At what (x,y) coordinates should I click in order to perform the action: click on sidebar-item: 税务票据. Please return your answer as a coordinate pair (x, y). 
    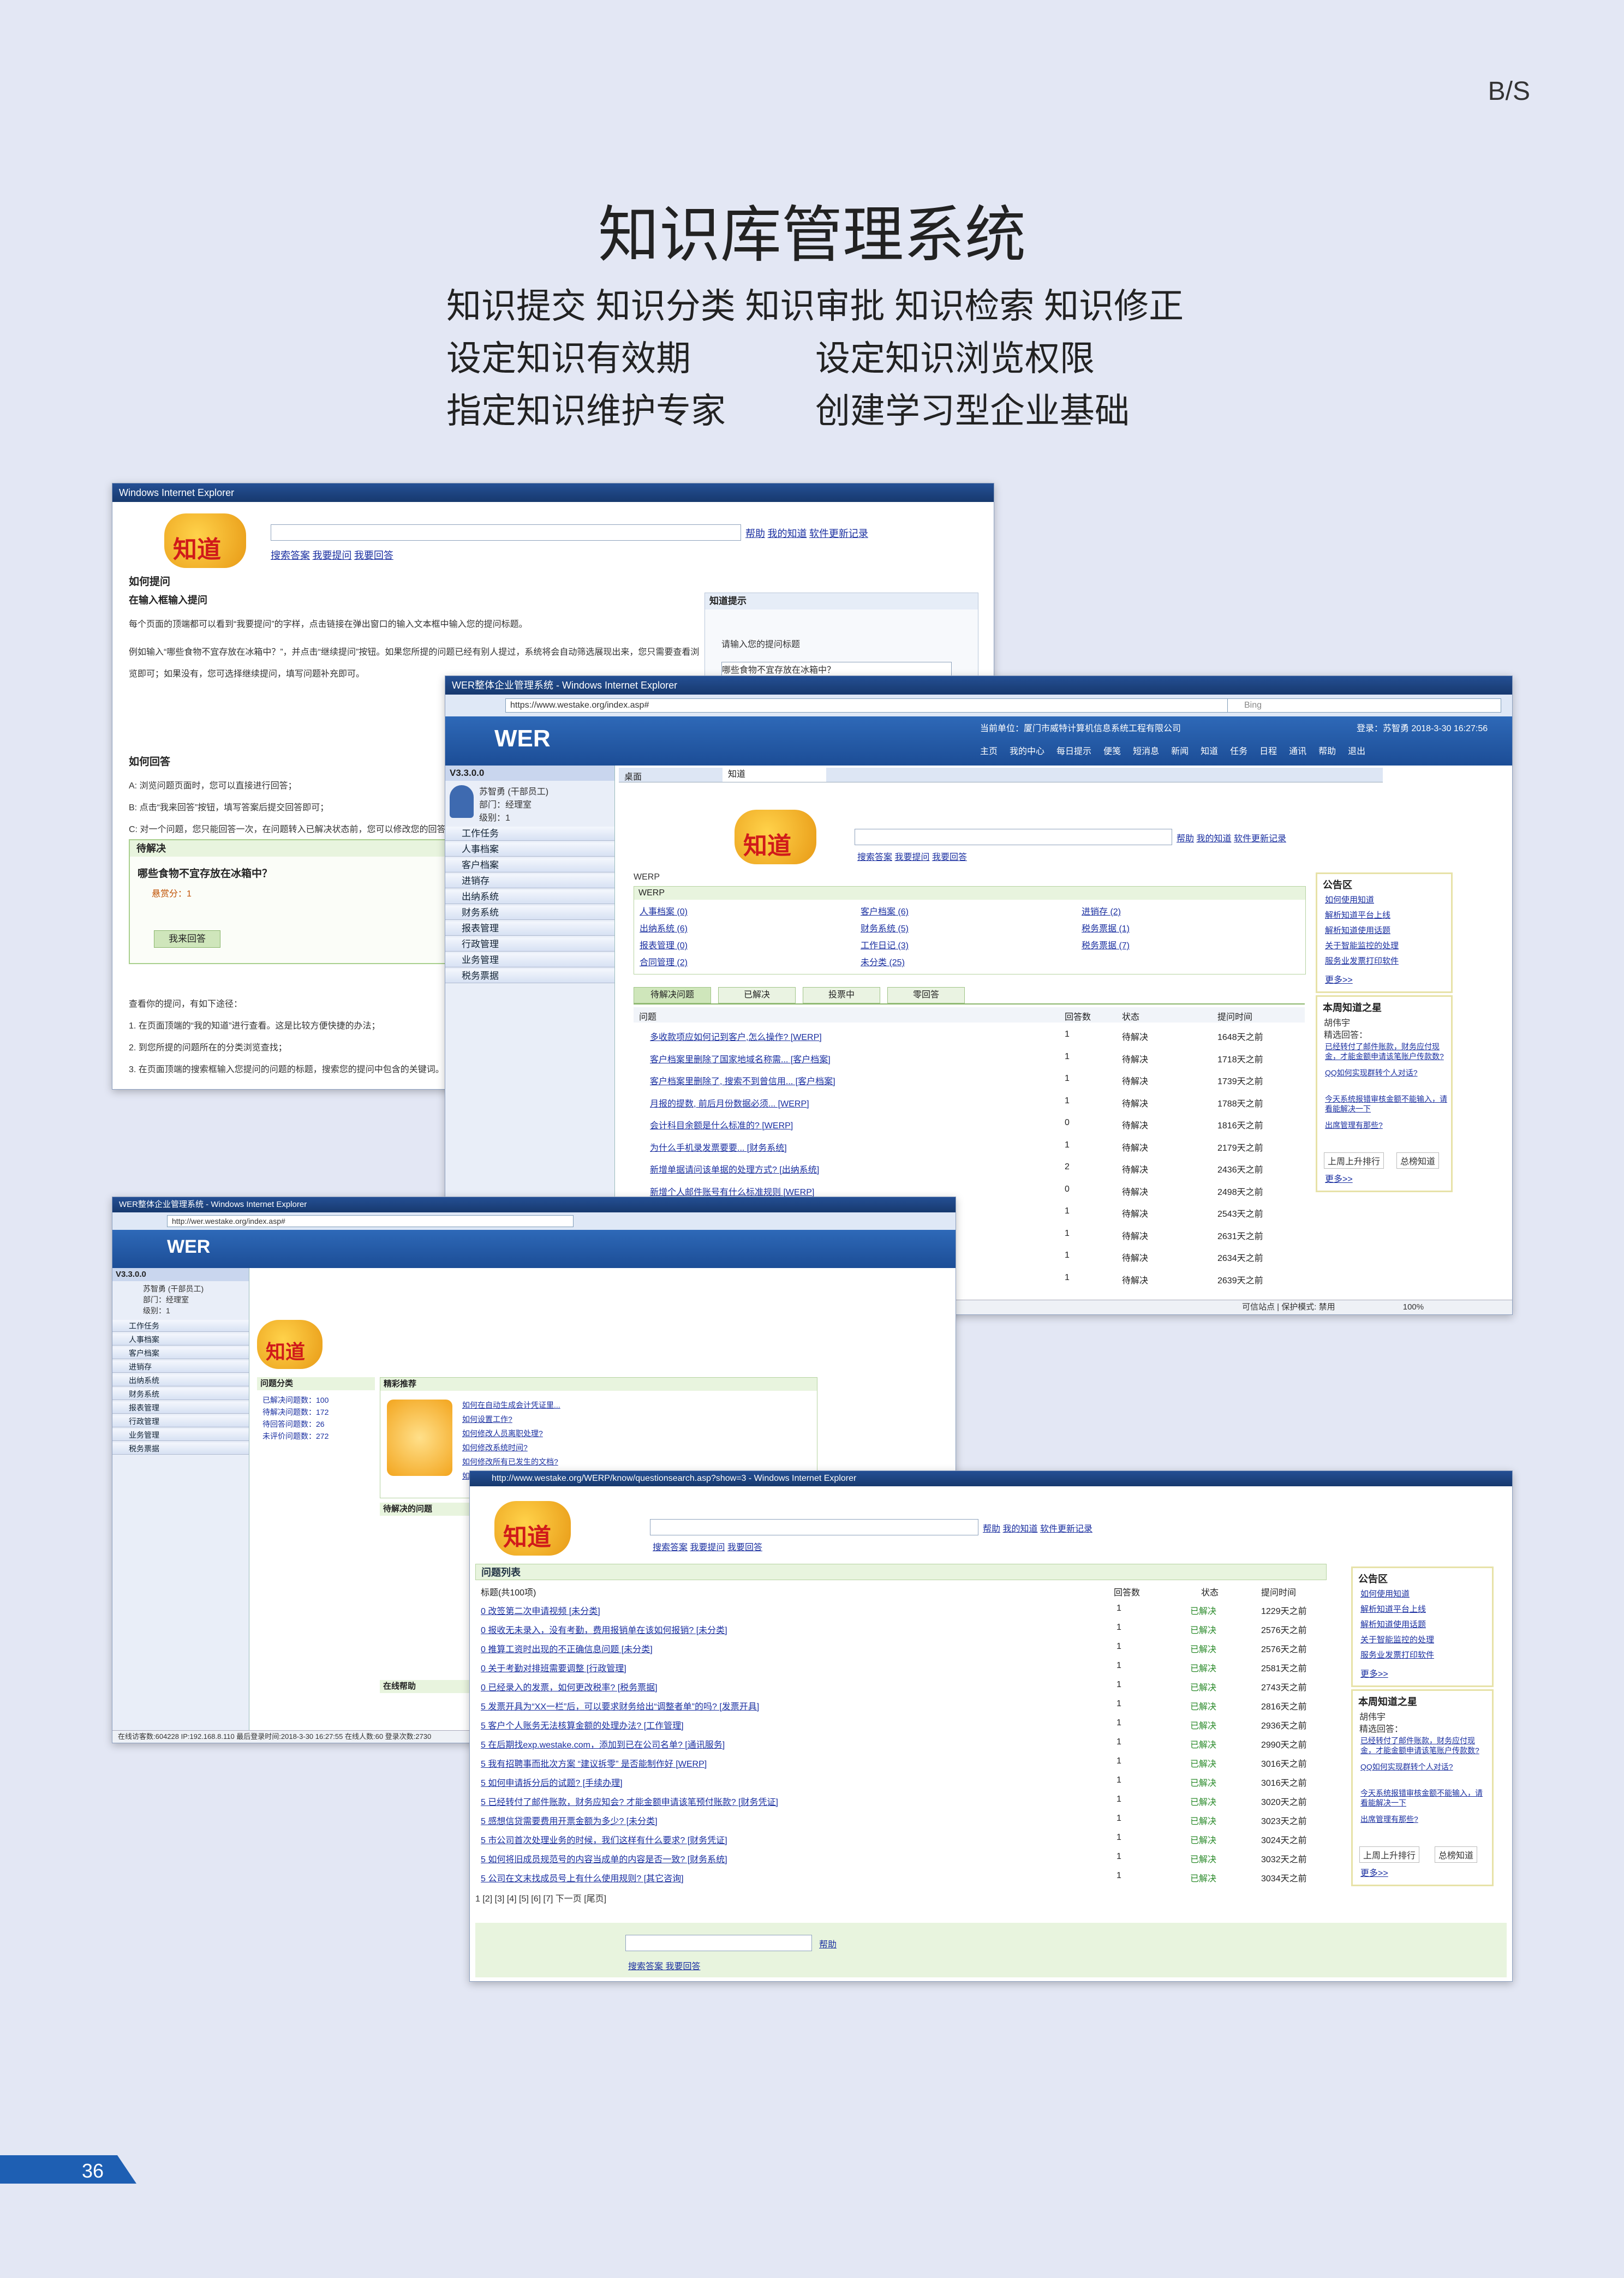
    Looking at the image, I should click on (180, 1449).